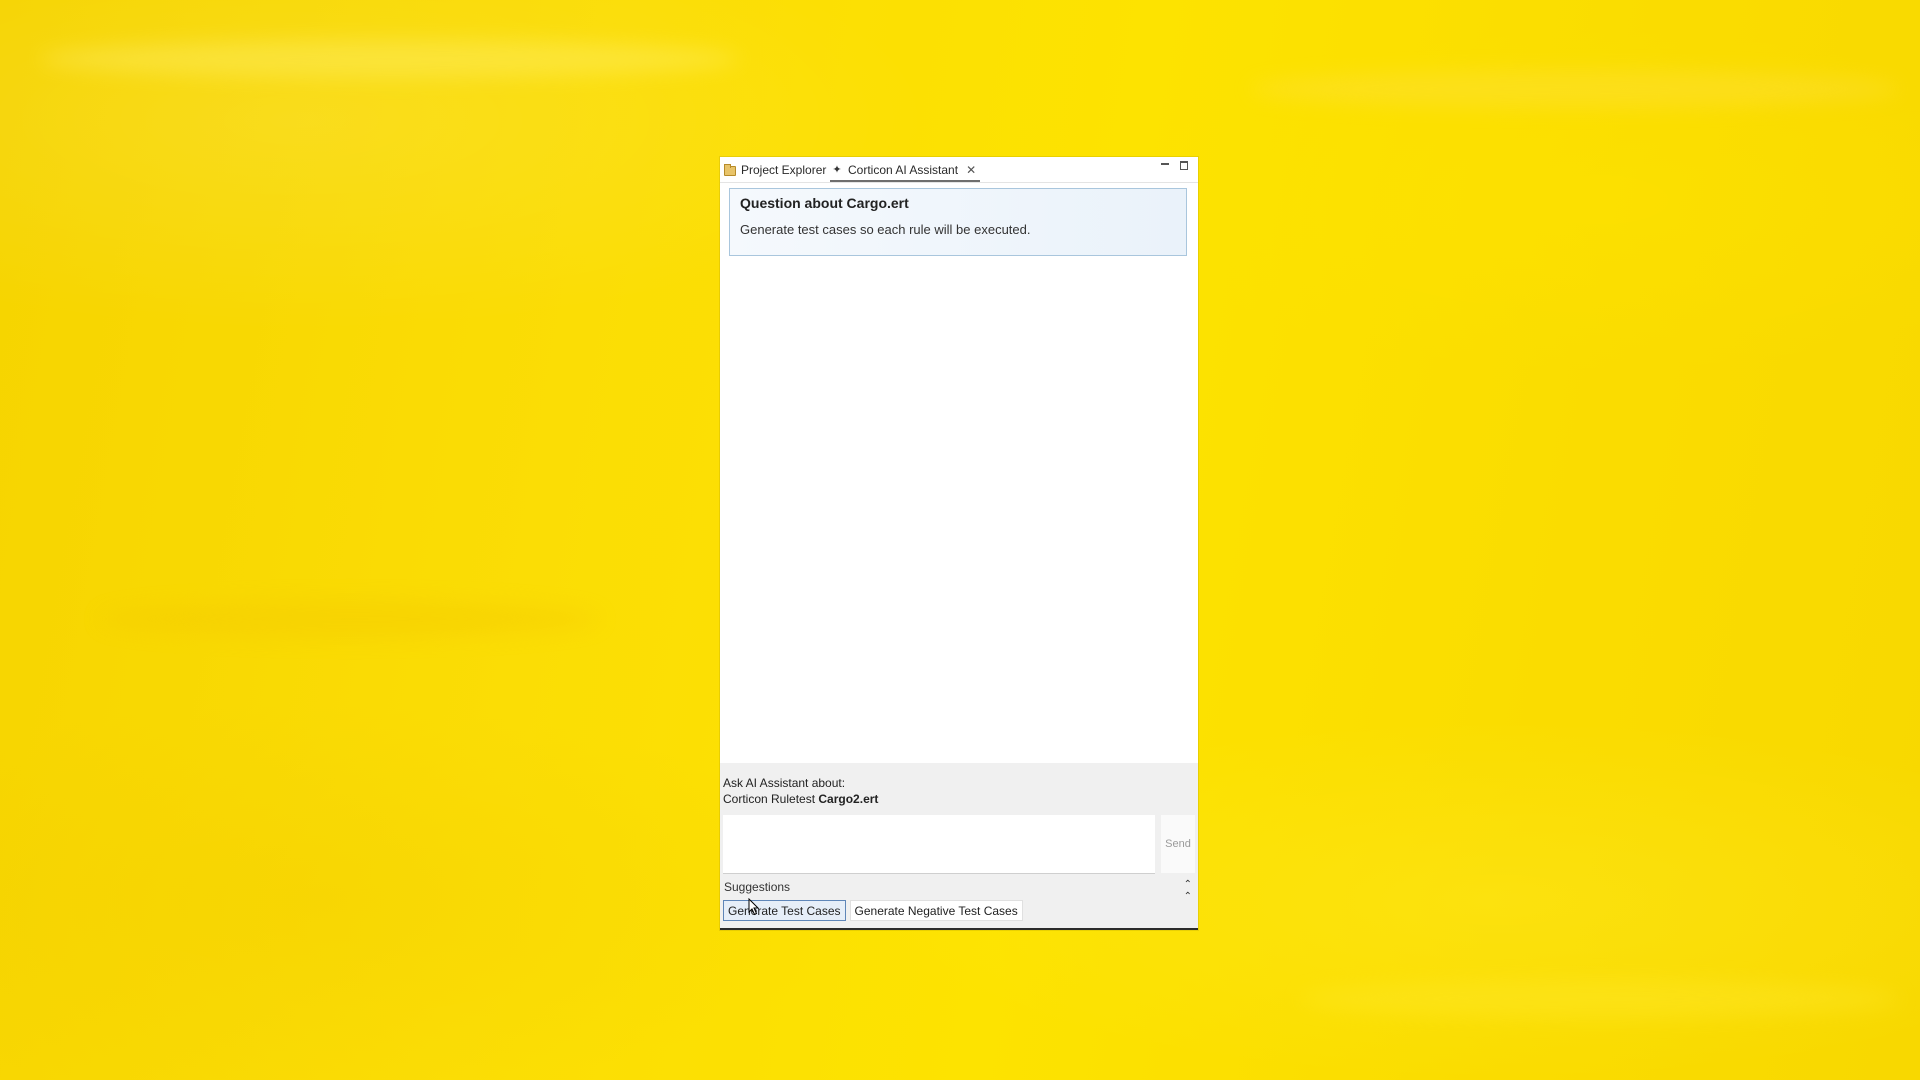 The height and width of the screenshot is (1080, 1920). What do you see at coordinates (971, 170) in the screenshot?
I see `close-icon: ✕` at bounding box center [971, 170].